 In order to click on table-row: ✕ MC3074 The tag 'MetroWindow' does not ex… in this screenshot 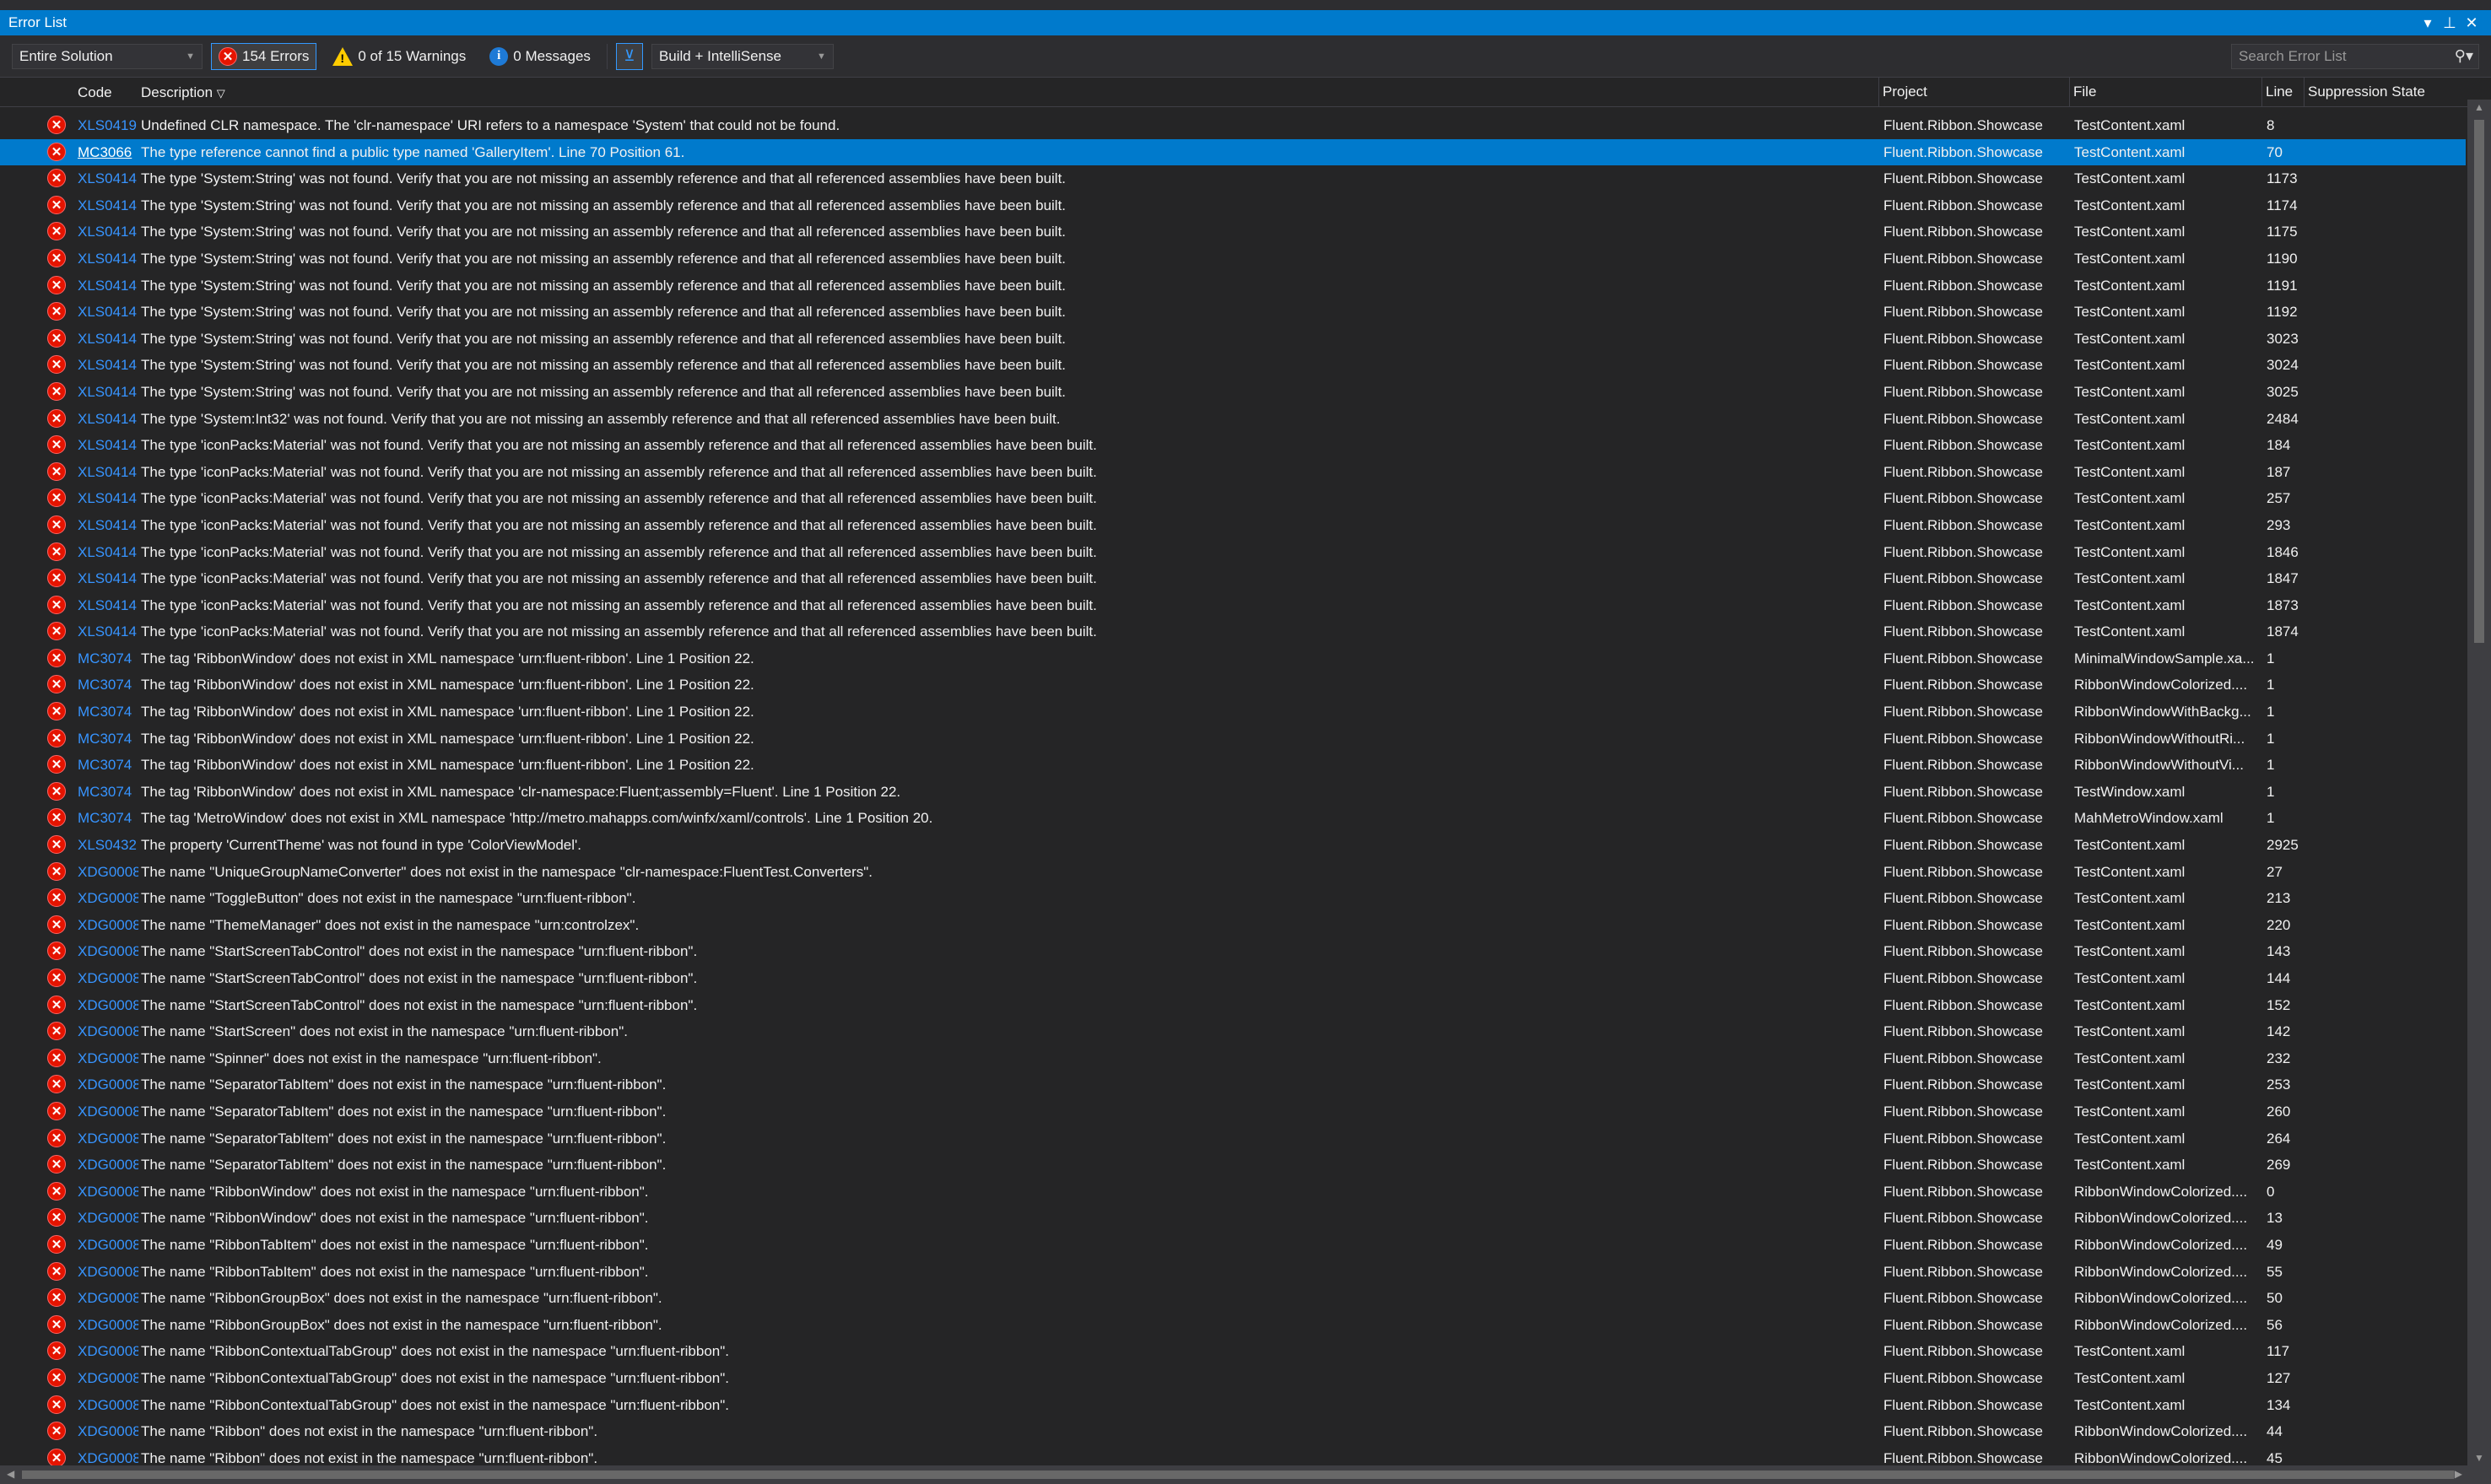, I will do `click(1233, 818)`.